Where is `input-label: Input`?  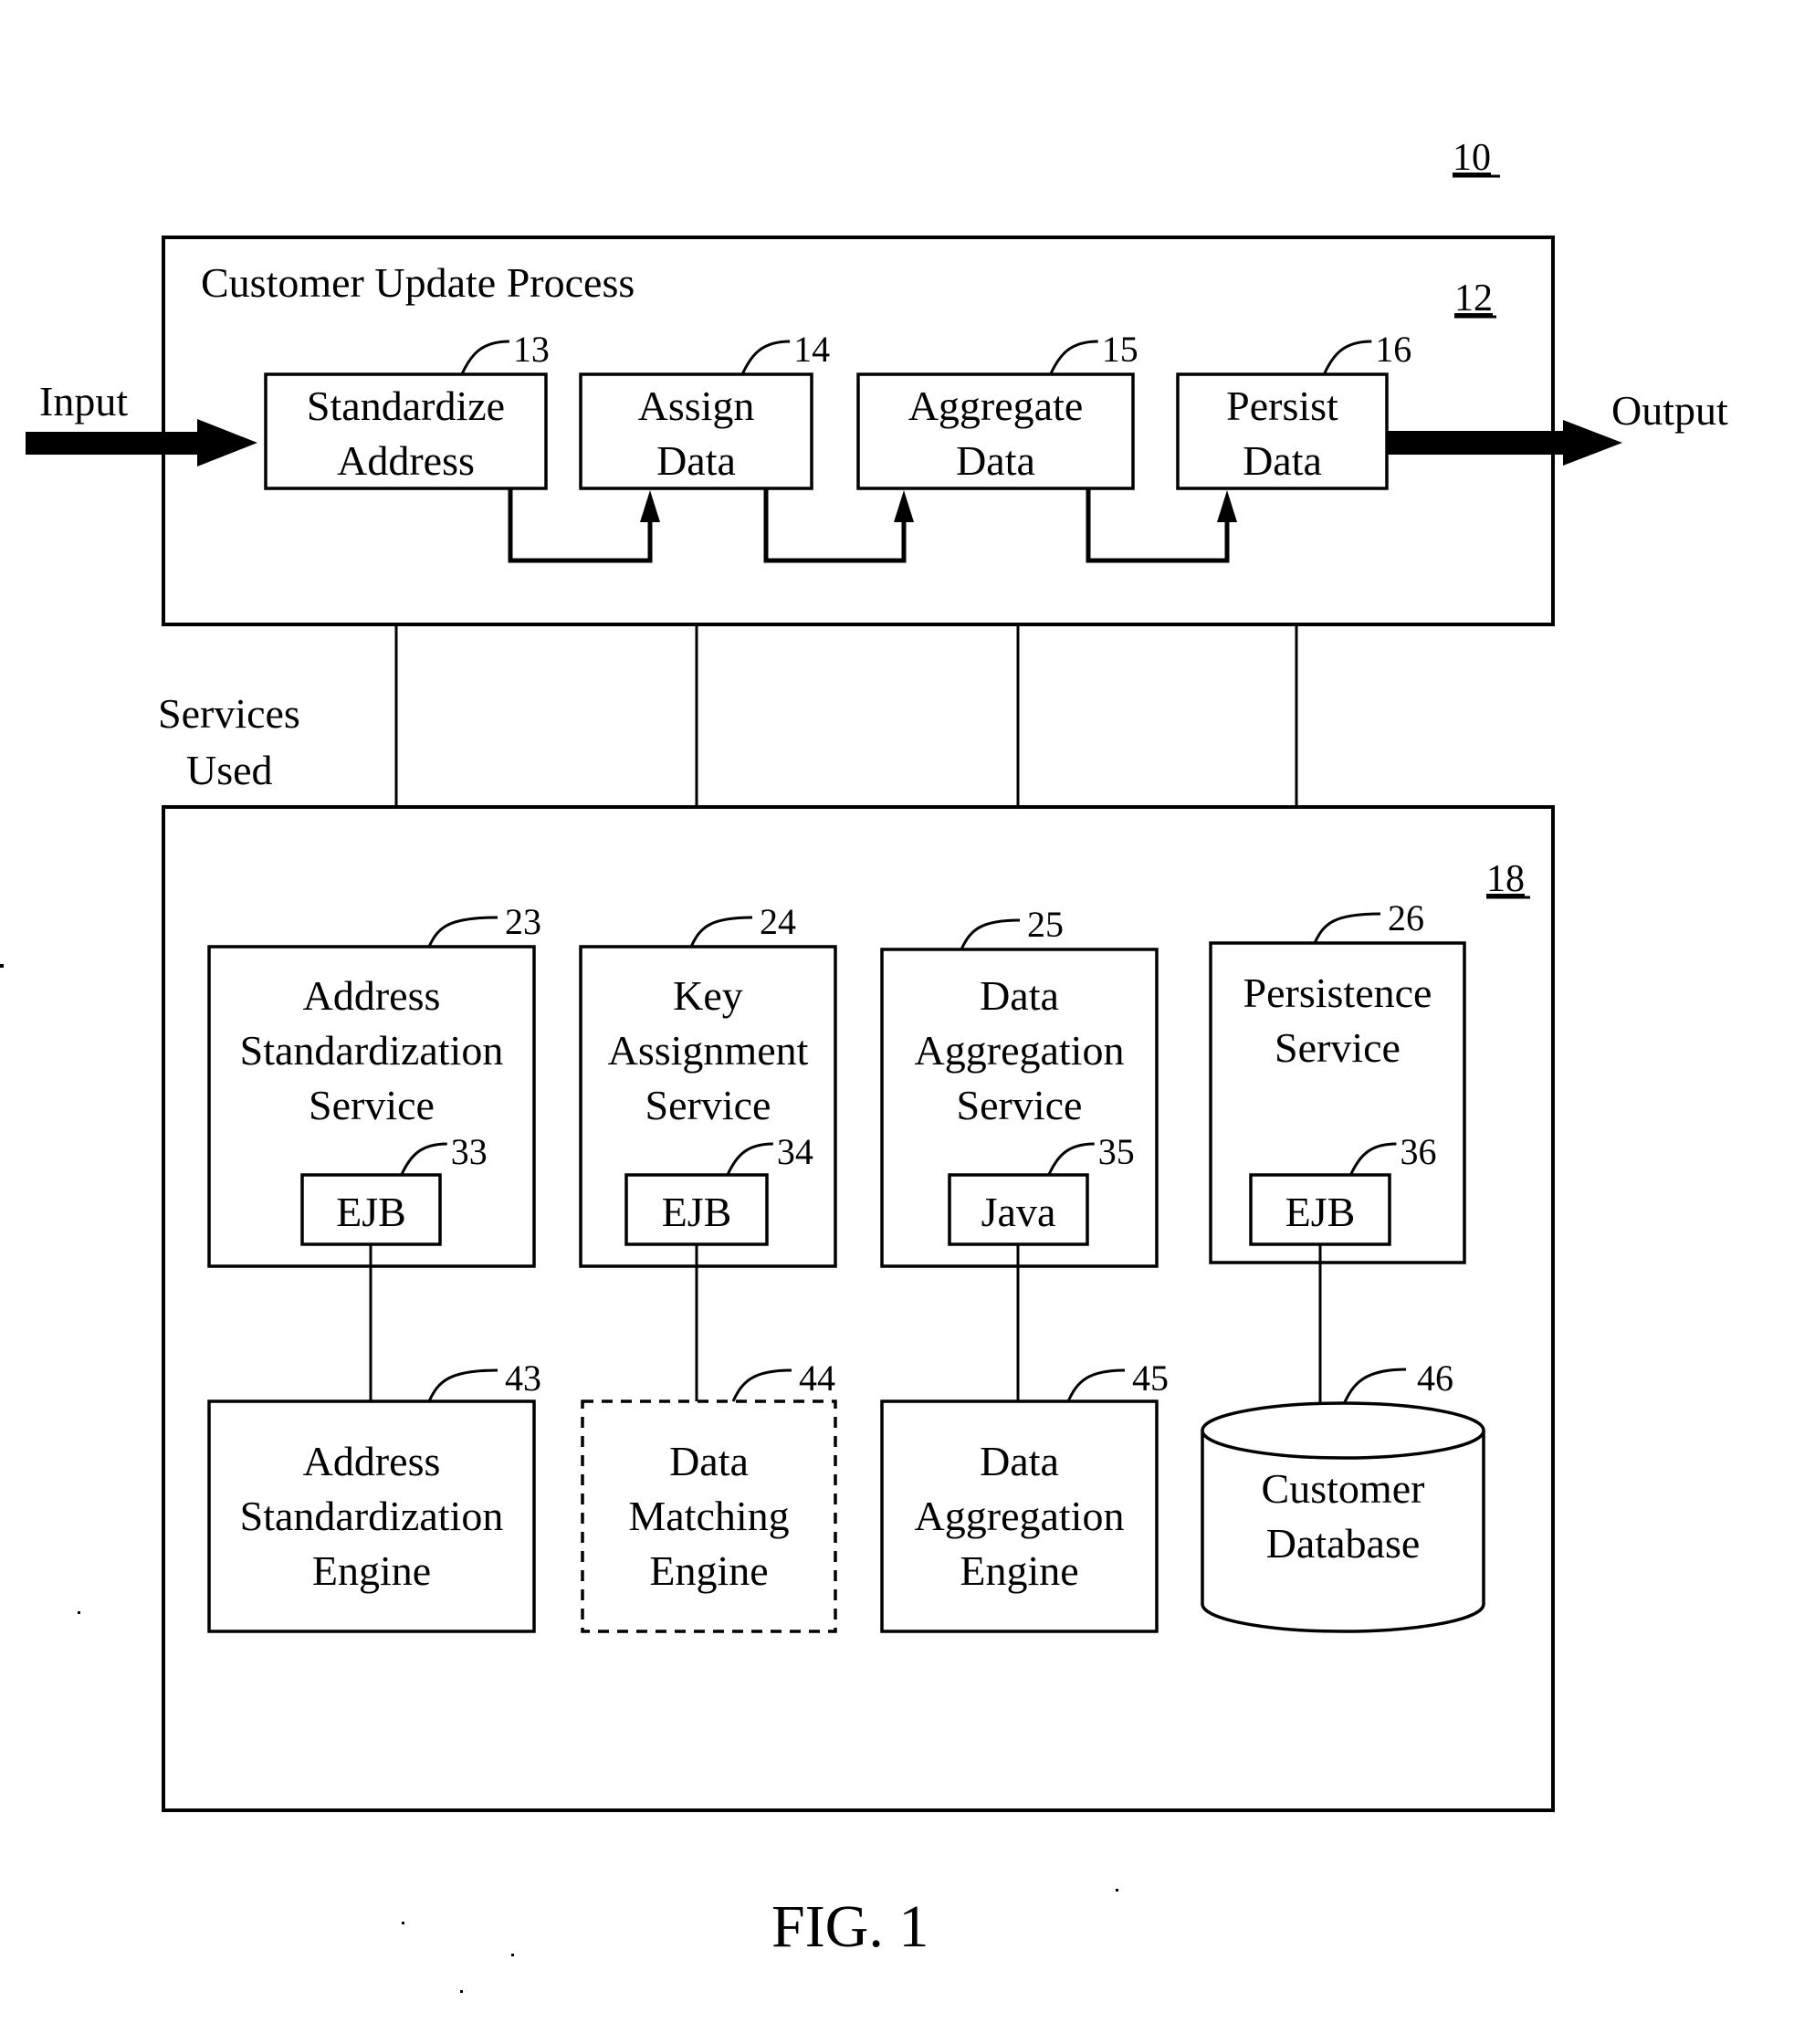 input-label: Input is located at coordinates (83, 401).